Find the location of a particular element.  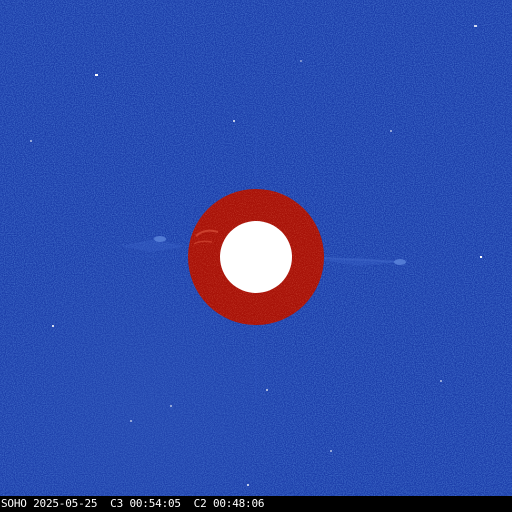

caption-text: SOHO 2025-05-25 C3 00:54:05 C2 00:48:06 is located at coordinates (133, 503).